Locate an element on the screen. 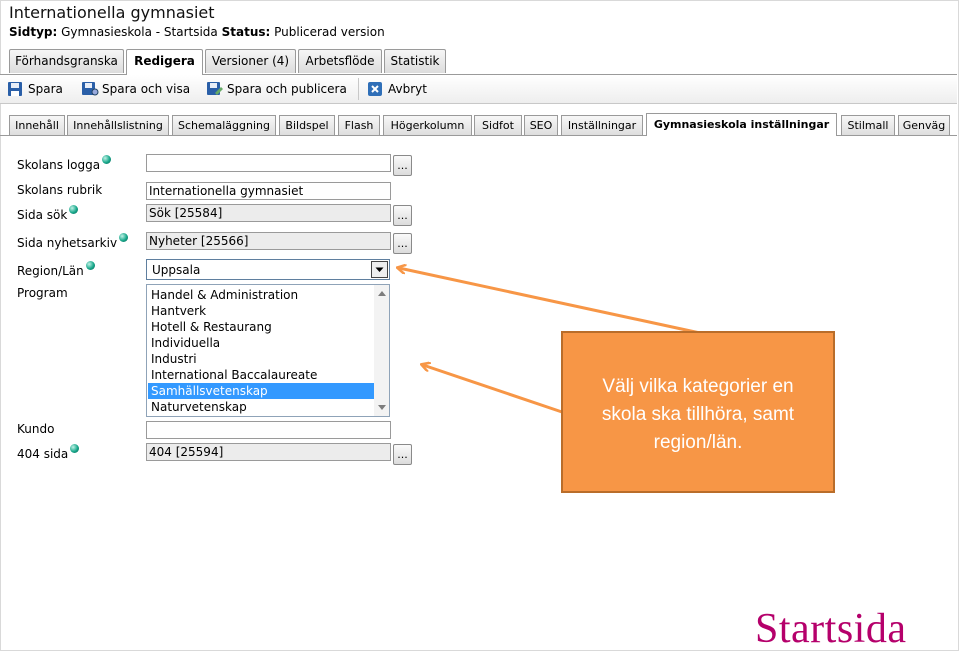 This screenshot has width=959, height=652. brand-logo: Startsida is located at coordinates (831, 629).